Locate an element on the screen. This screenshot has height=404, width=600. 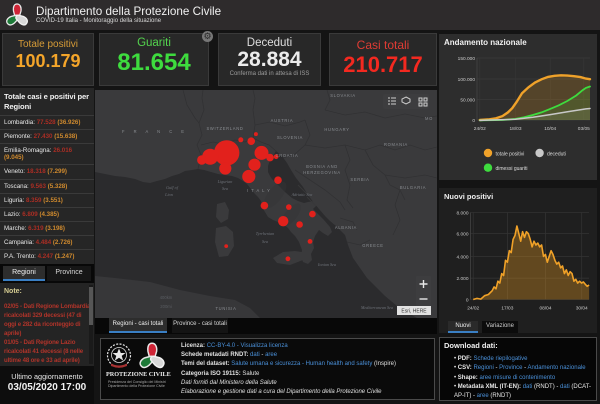
svg-text: Ligurian is located at coordinates (225, 181).